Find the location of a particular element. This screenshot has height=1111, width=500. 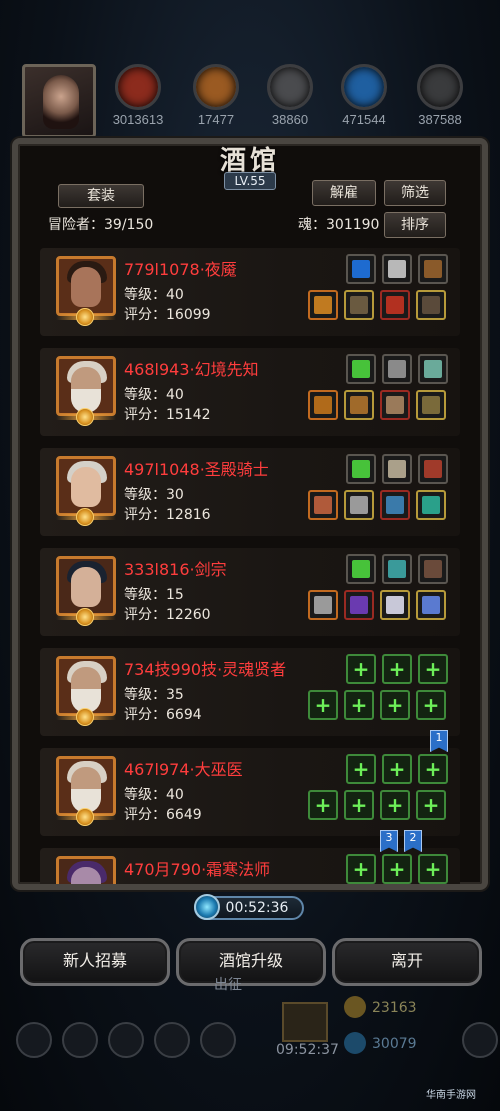

resource-5: 387588 is located at coordinates (440, 97).